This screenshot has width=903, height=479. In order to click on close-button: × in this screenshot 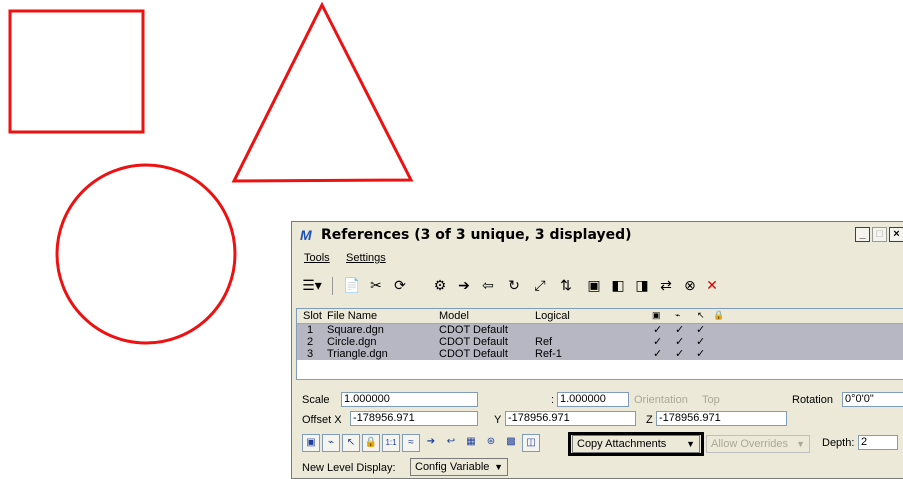, I will do `click(896, 234)`.